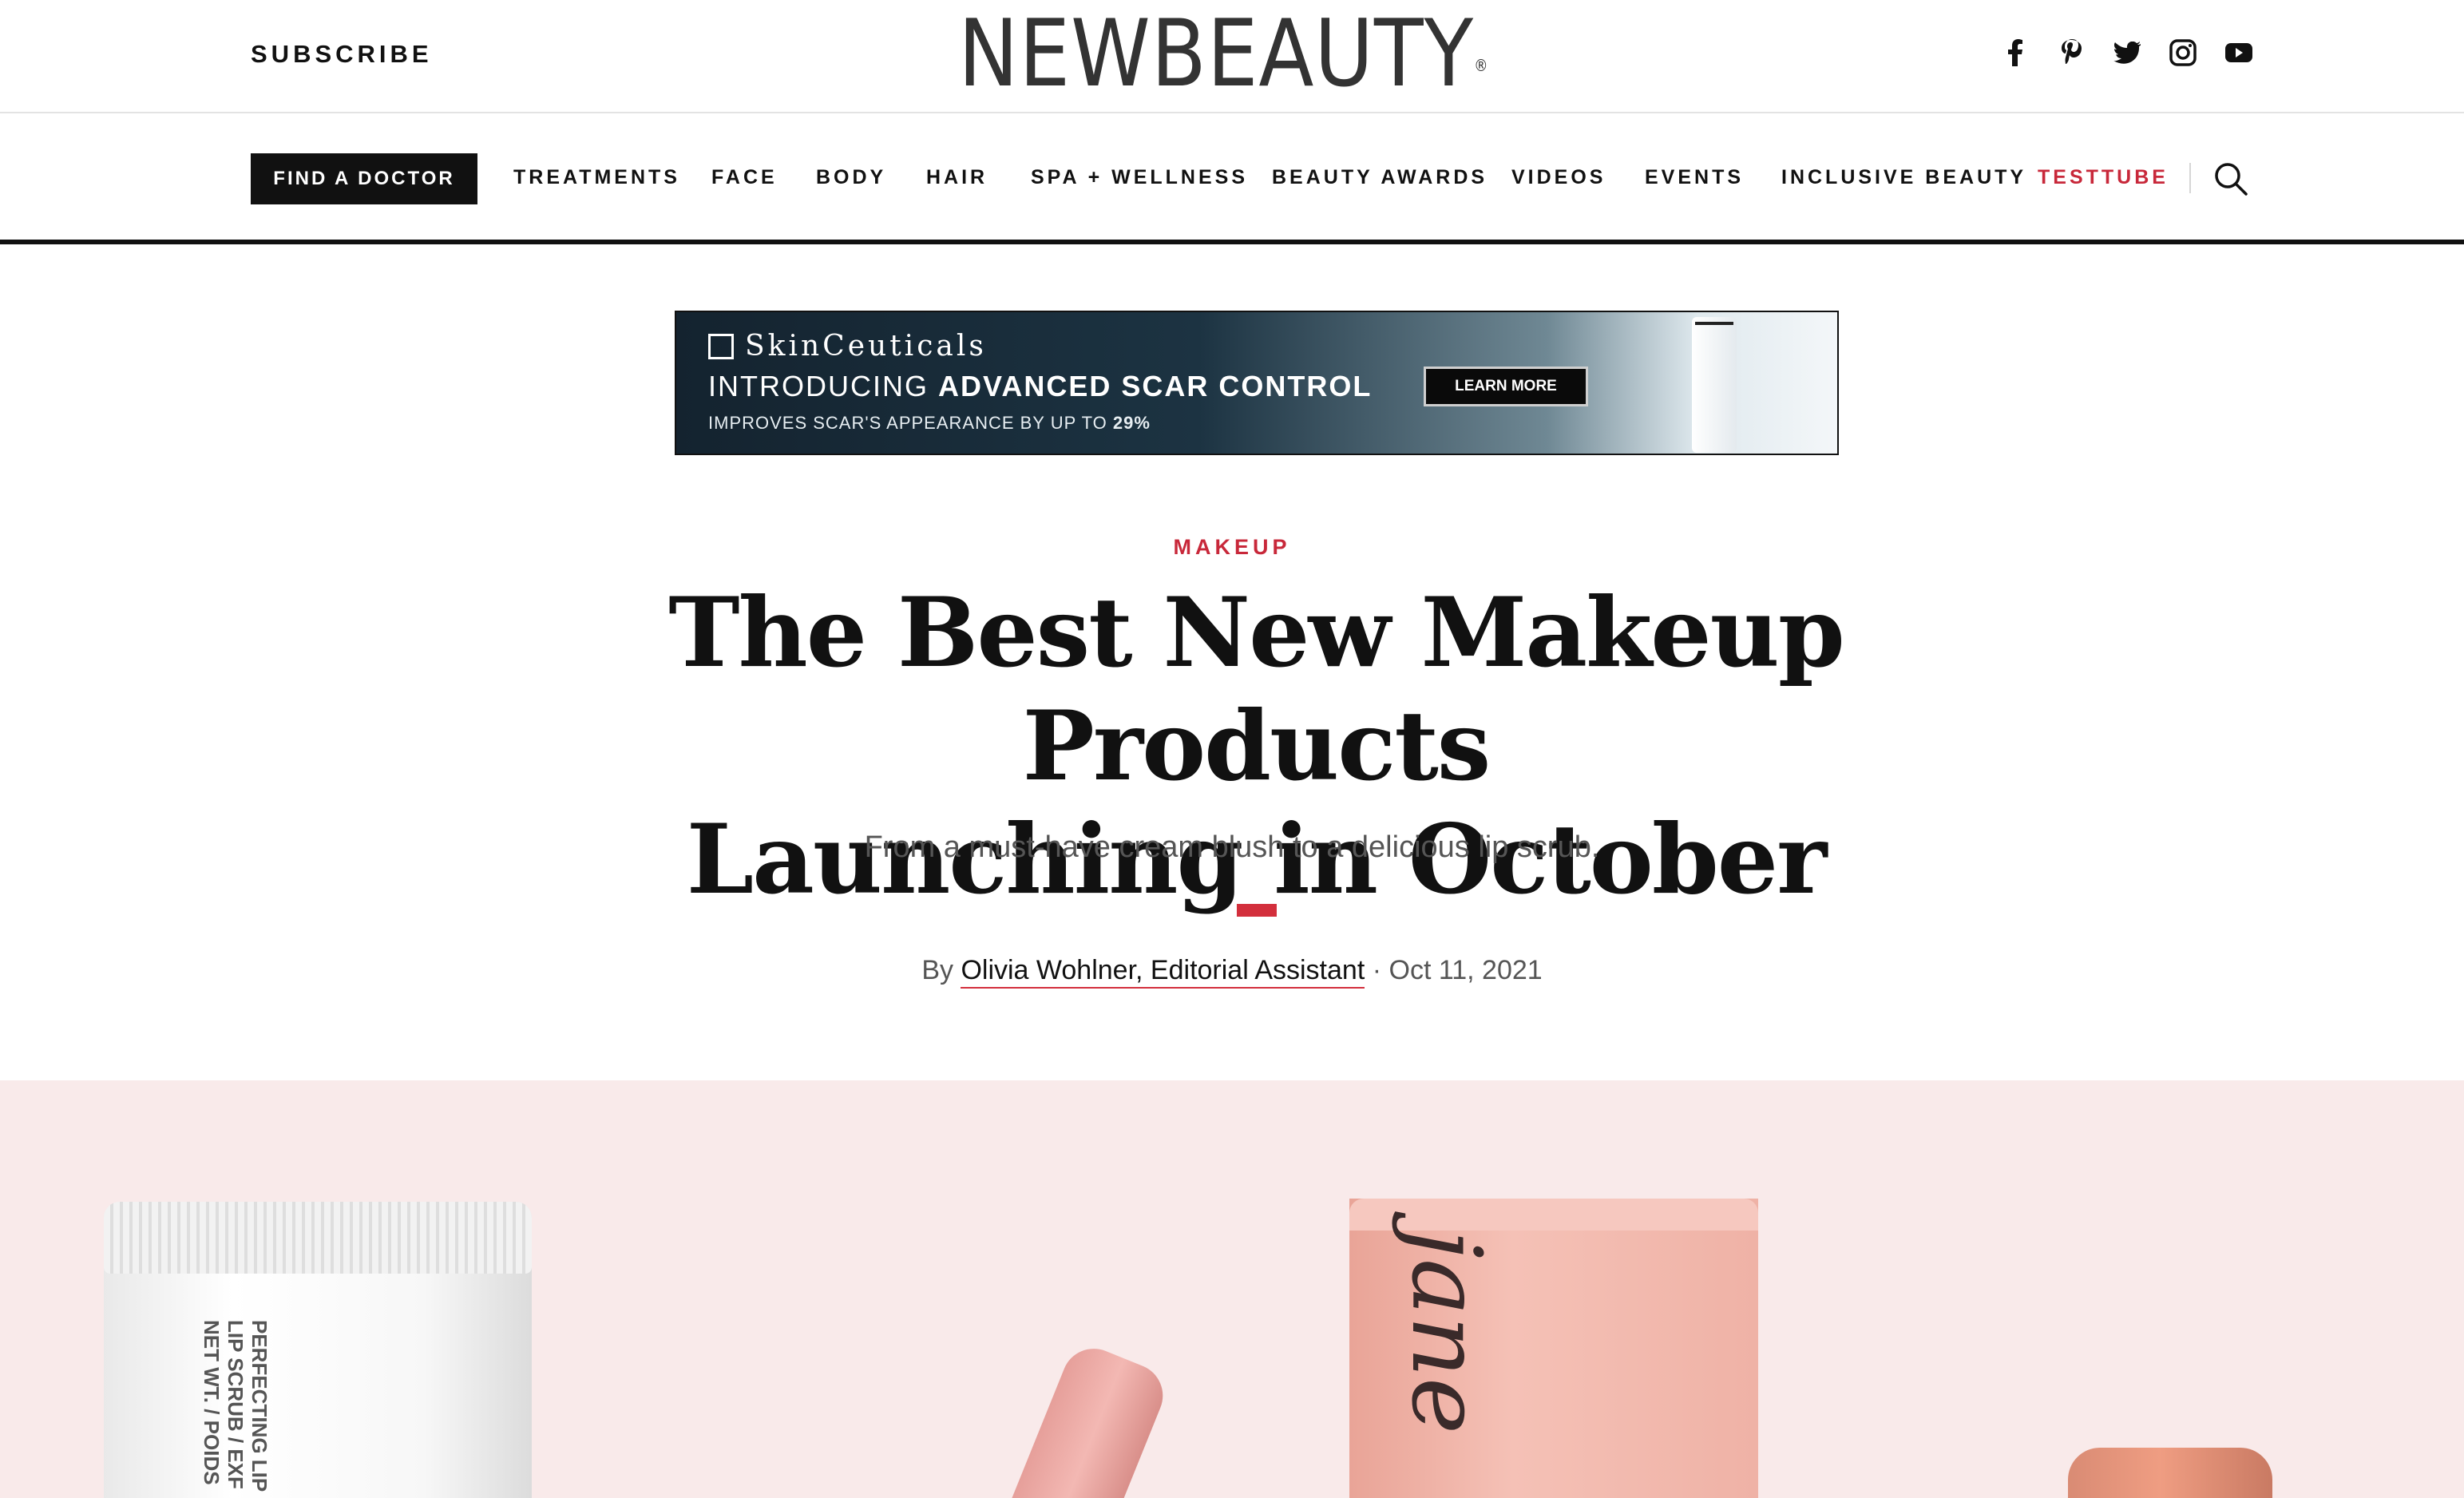 The image size is (2464, 1498). I want to click on ad-brand-mark-icon, so click(721, 346).